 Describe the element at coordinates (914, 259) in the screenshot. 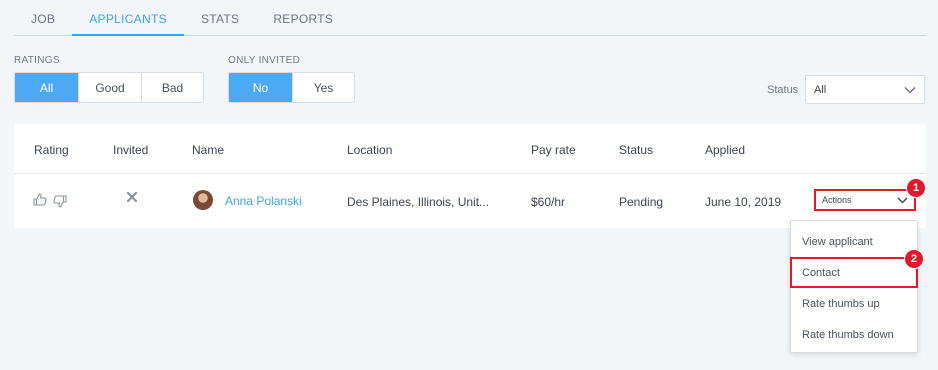

I see `annotation-badge-2: 2` at that location.